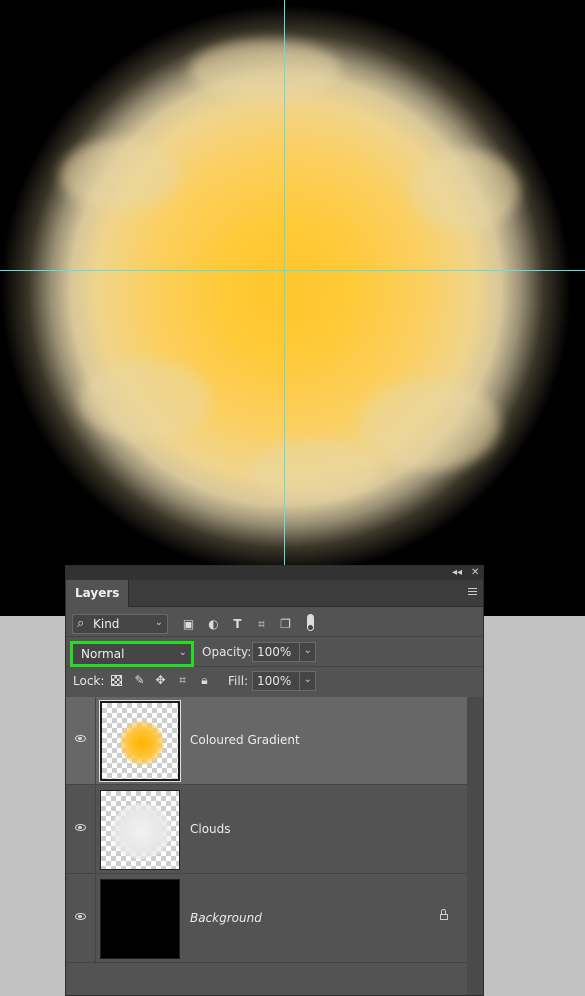 The height and width of the screenshot is (996, 585). What do you see at coordinates (274, 622) in the screenshot?
I see `filter-row: ⌕ Kind ⌄ ▣ ◐ T ⌗ ❐` at bounding box center [274, 622].